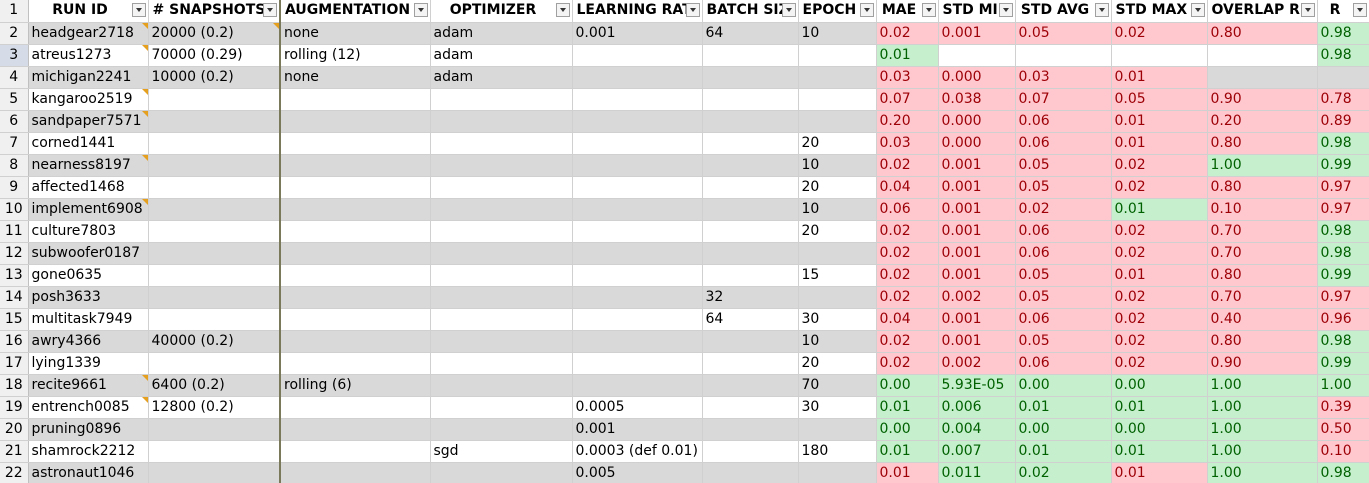  What do you see at coordinates (1343, 451) in the screenshot?
I see `cell: 0.10` at bounding box center [1343, 451].